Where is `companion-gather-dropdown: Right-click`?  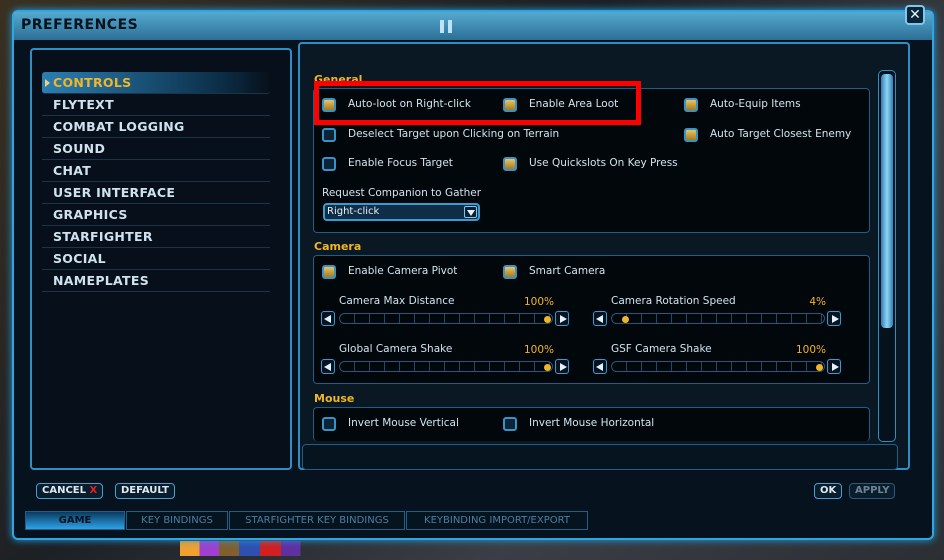
companion-gather-dropdown: Right-click is located at coordinates (401, 212).